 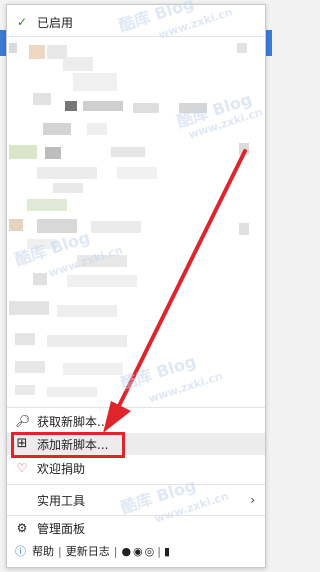 What do you see at coordinates (269, 286) in the screenshot?
I see `background-right-strip` at bounding box center [269, 286].